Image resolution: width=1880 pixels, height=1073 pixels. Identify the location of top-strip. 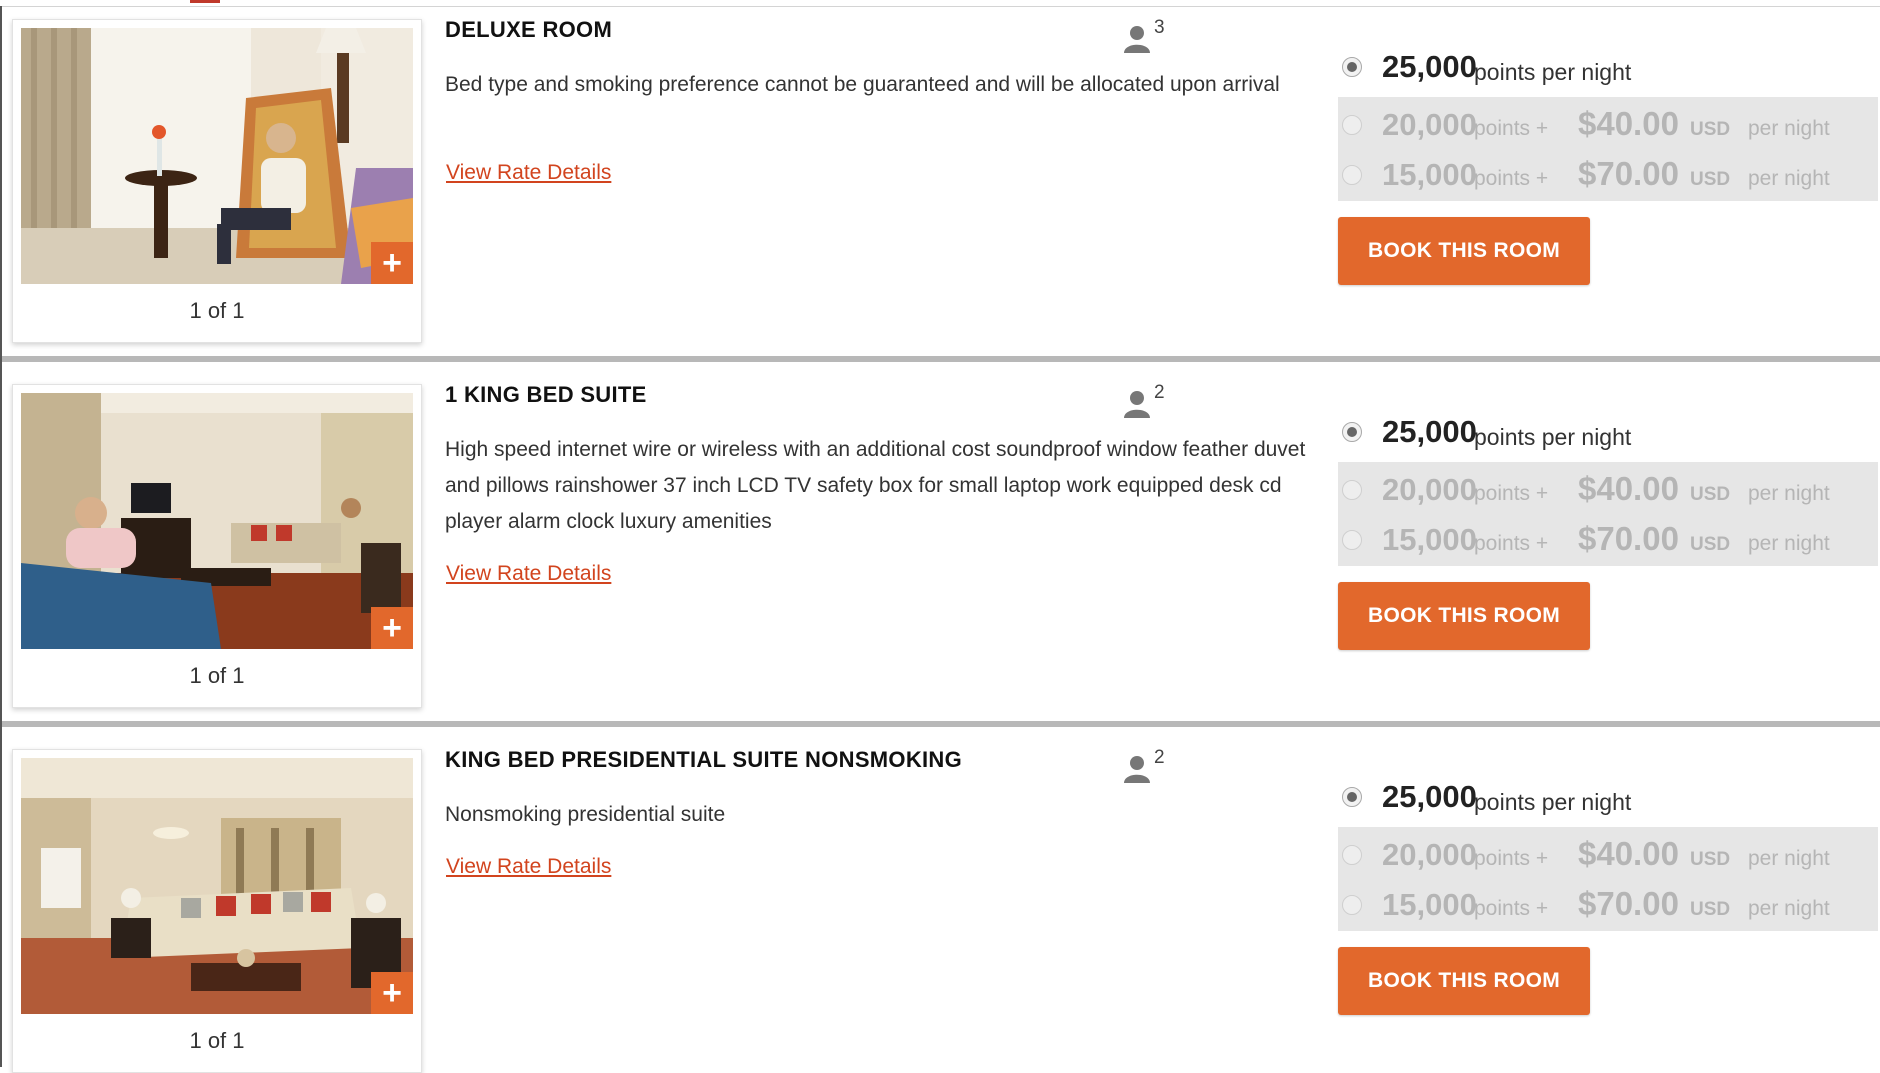
(940, 3).